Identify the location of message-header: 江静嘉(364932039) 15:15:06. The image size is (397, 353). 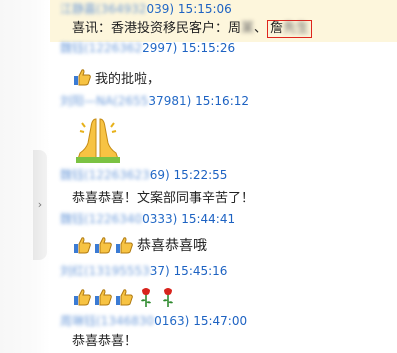
(146, 9).